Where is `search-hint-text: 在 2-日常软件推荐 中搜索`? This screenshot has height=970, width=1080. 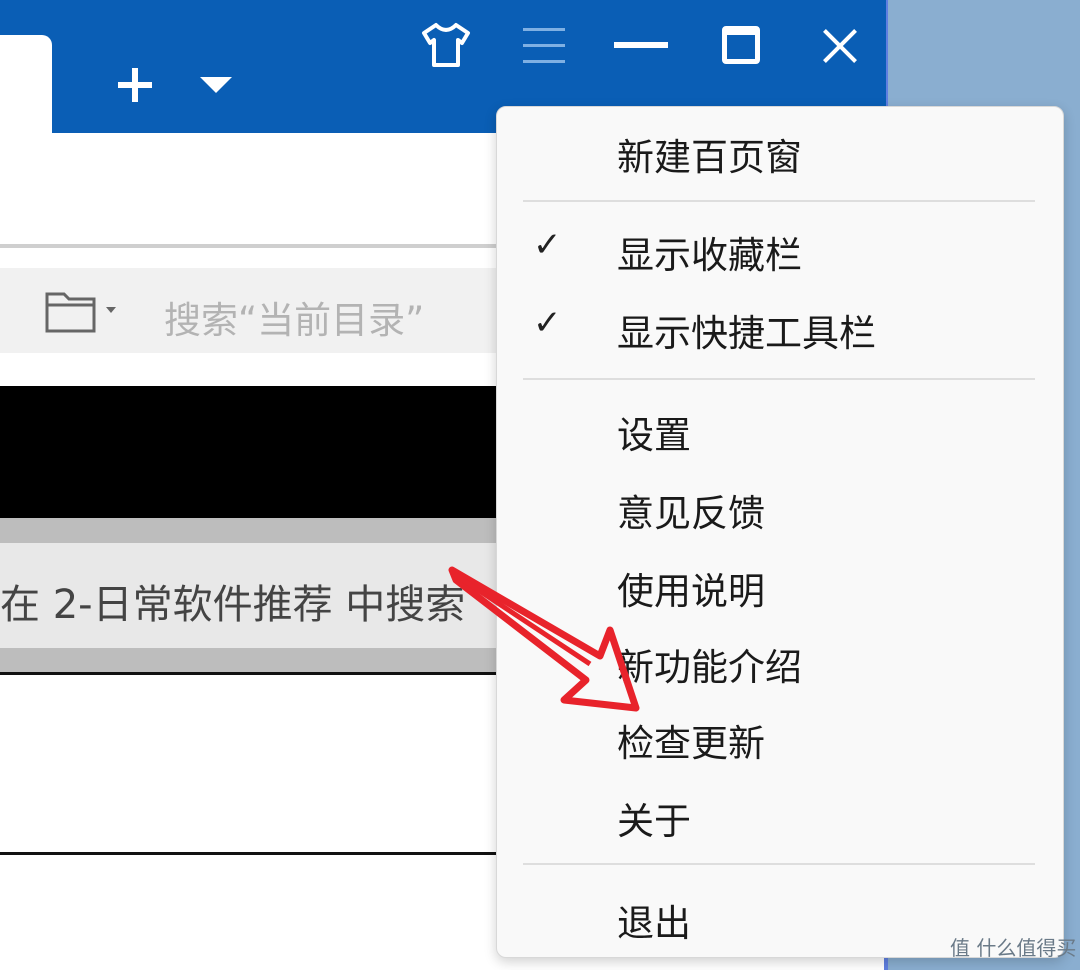 search-hint-text: 在 2-日常软件推荐 中搜索 is located at coordinates (233, 605).